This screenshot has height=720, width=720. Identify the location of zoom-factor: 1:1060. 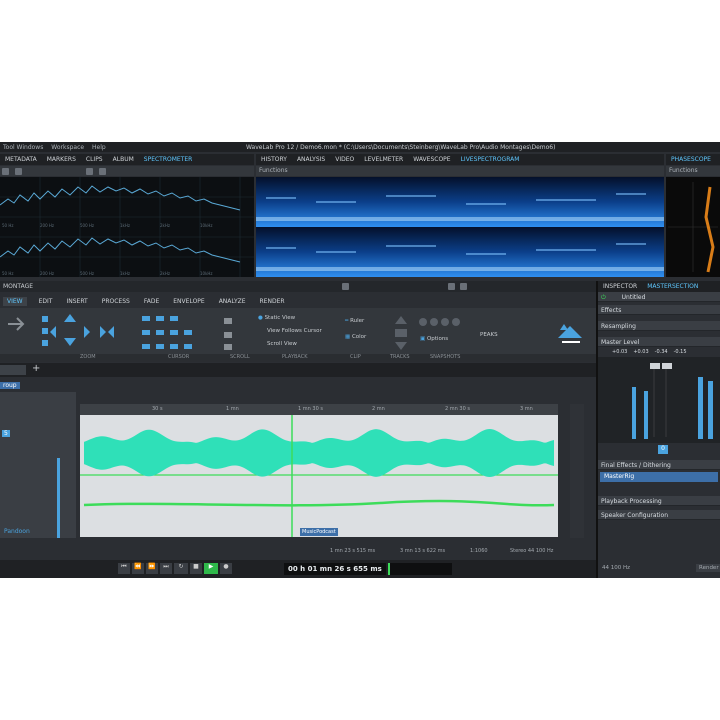
(479, 551).